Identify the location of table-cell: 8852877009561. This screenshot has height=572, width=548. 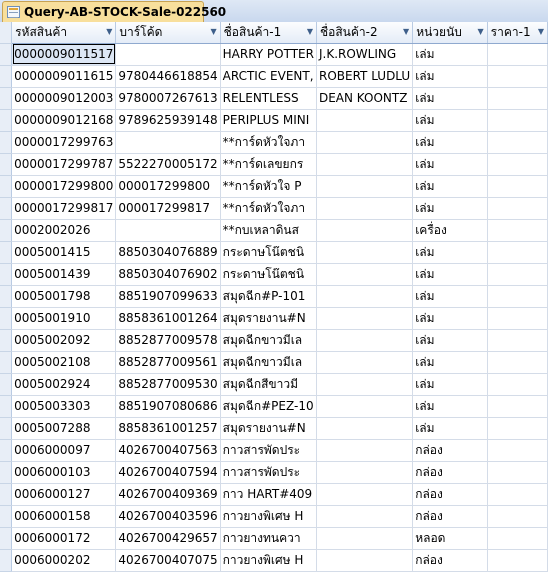
(168, 362).